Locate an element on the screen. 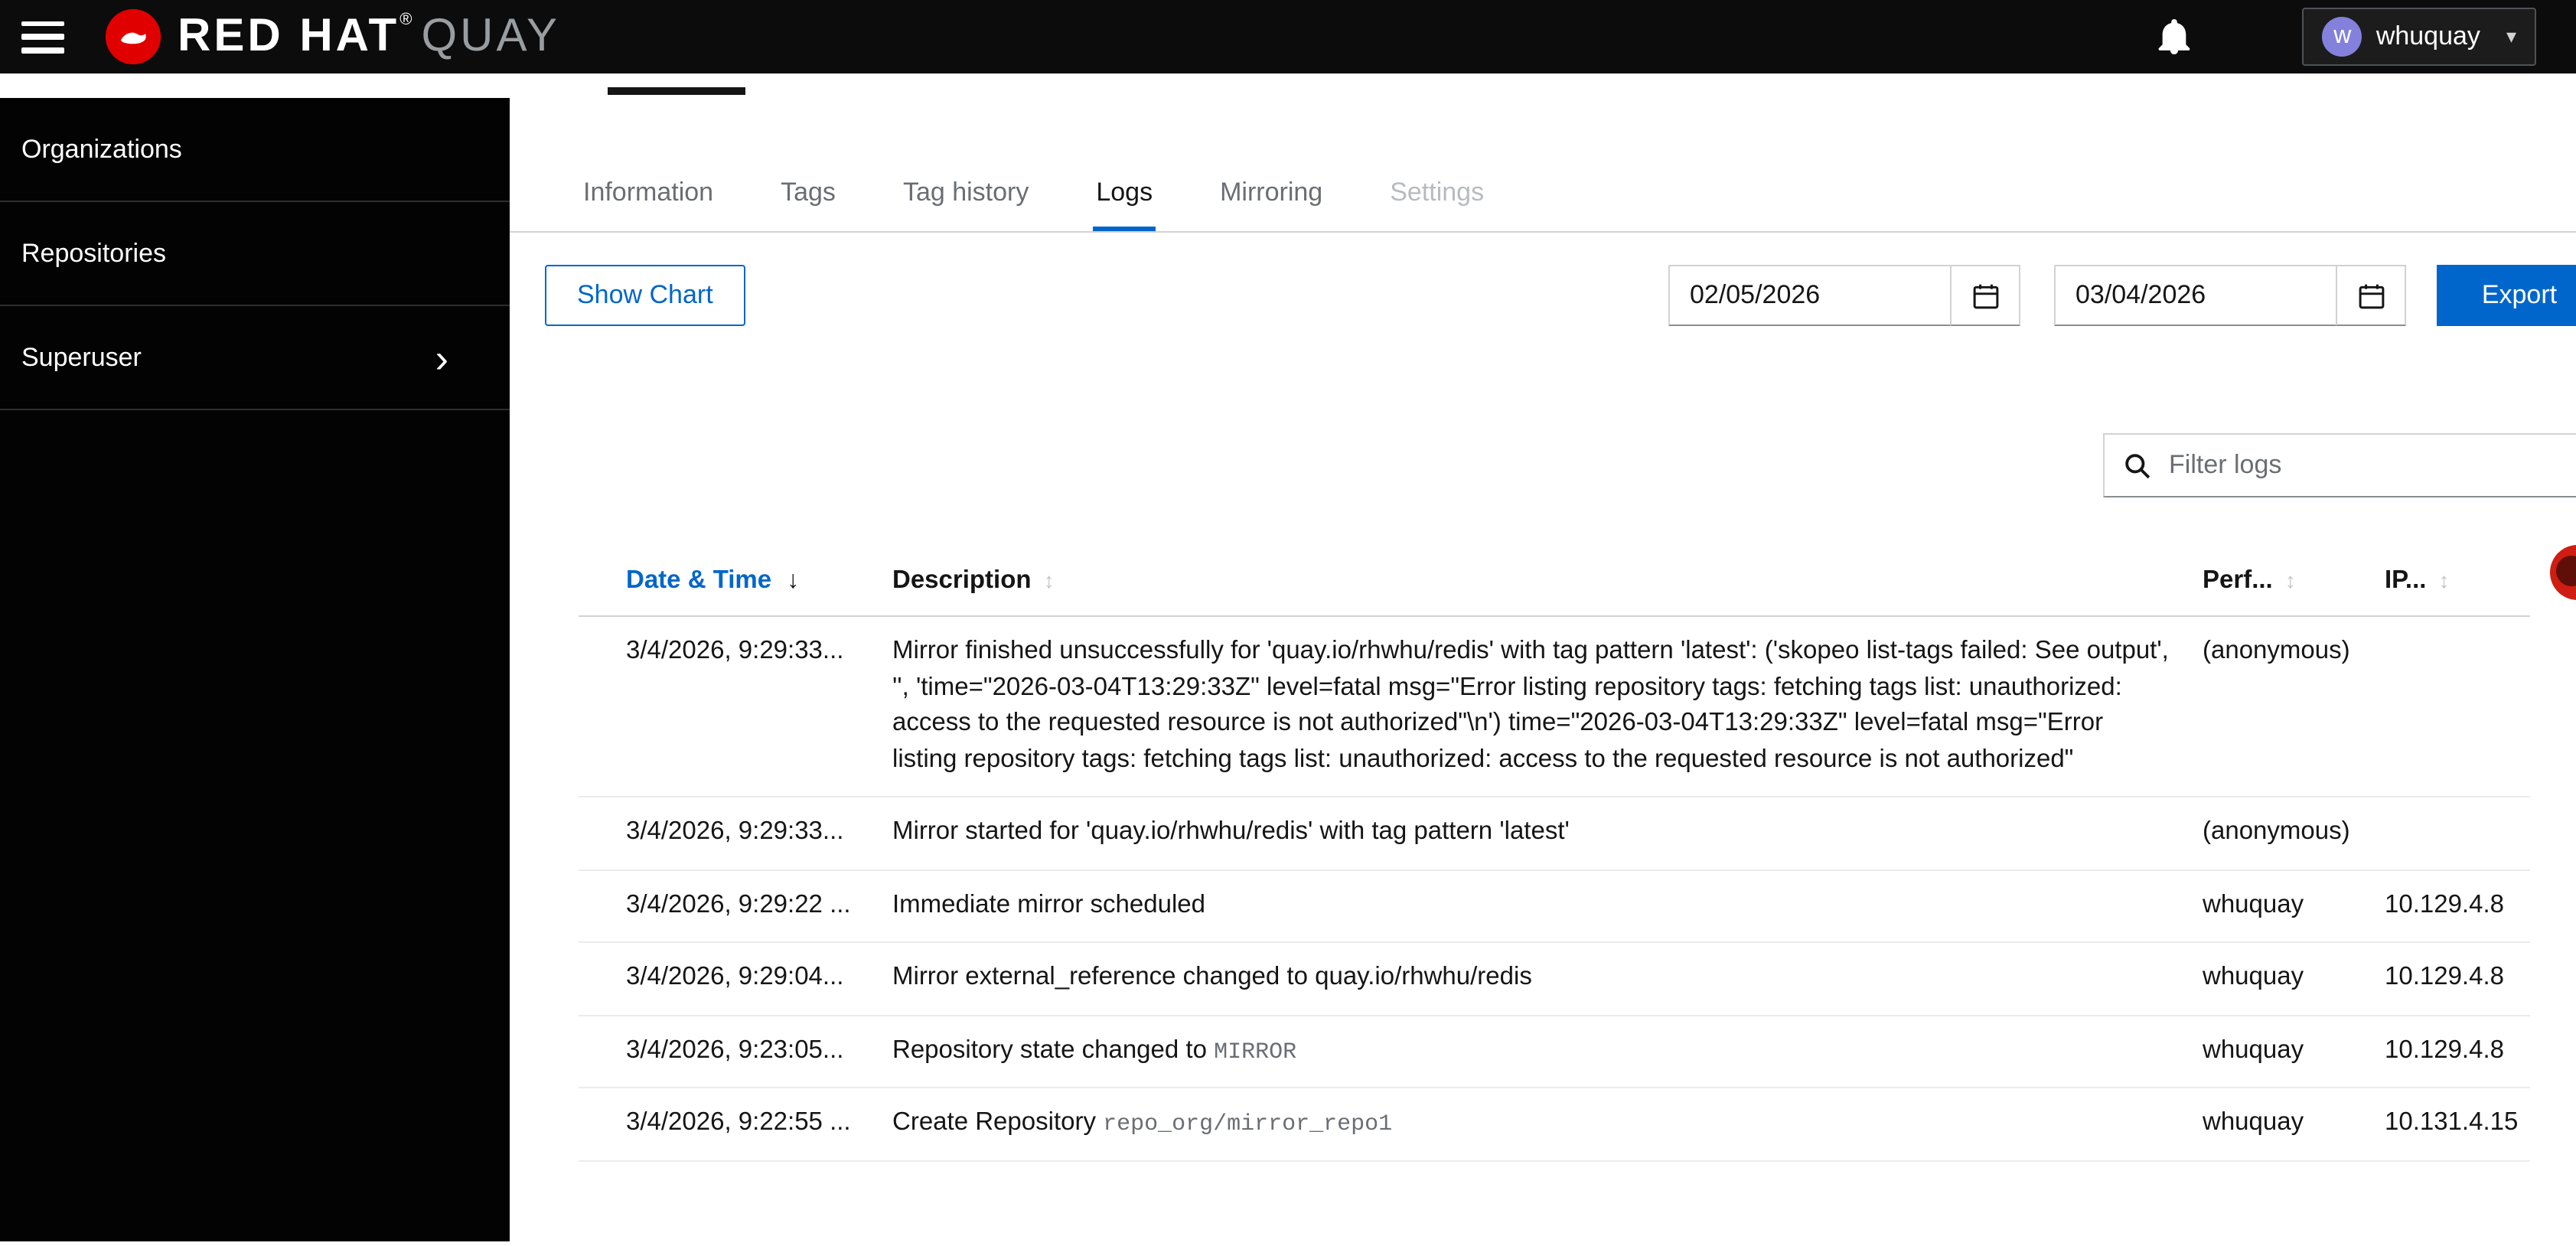 Image resolution: width=2576 pixels, height=1246 pixels. page-title-clipped is located at coordinates (676, 91).